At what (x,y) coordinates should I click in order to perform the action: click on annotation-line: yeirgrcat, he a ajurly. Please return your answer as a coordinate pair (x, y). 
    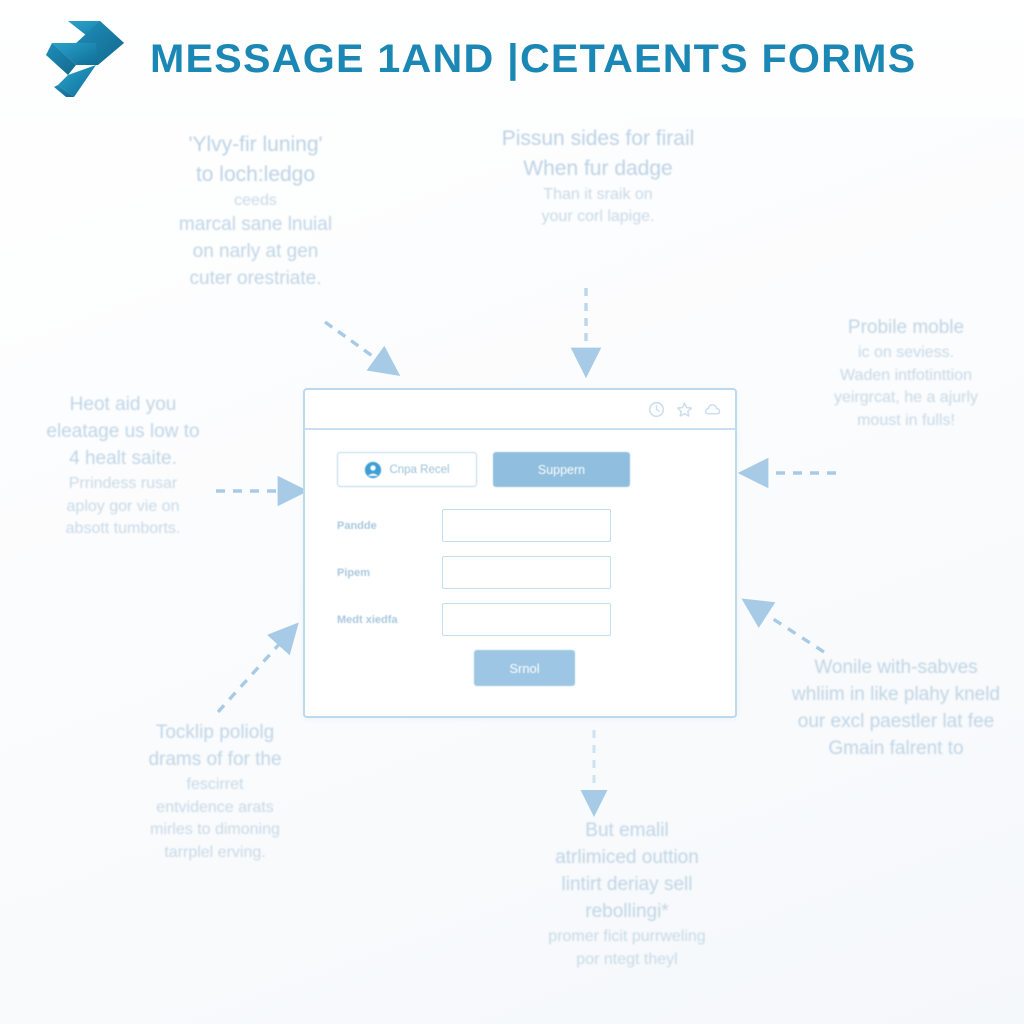
    Looking at the image, I should click on (906, 398).